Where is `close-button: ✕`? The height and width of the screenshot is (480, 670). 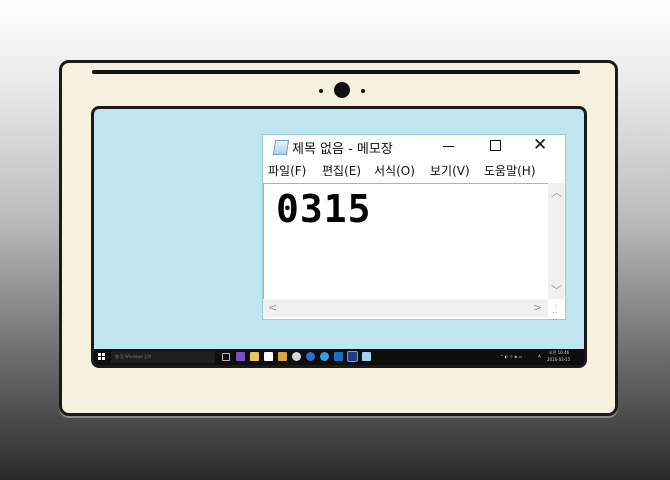
close-button: ✕ is located at coordinates (542, 146).